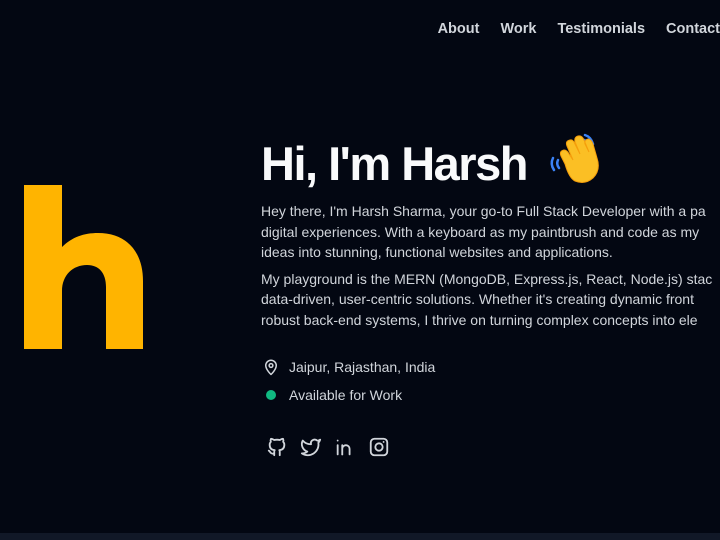 This screenshot has height=540, width=720. Describe the element at coordinates (490, 395) in the screenshot. I see `availability-row: Available for Work` at that location.